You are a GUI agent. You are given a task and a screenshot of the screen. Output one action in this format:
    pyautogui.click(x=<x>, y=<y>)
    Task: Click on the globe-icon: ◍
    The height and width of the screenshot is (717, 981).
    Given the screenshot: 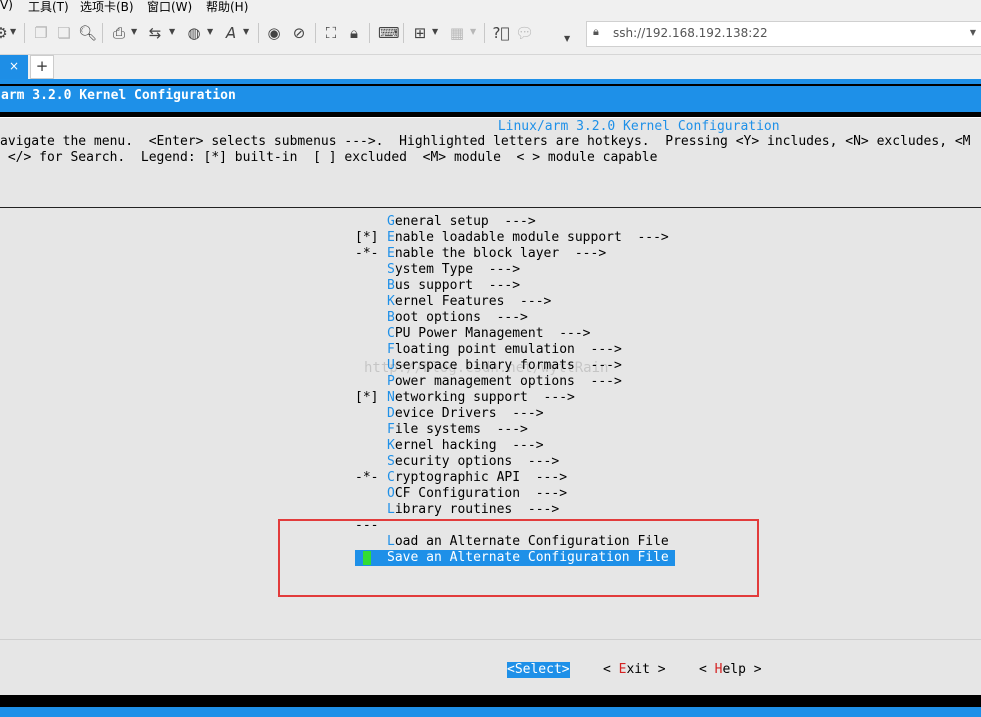 What is the action you would take?
    pyautogui.click(x=194, y=33)
    